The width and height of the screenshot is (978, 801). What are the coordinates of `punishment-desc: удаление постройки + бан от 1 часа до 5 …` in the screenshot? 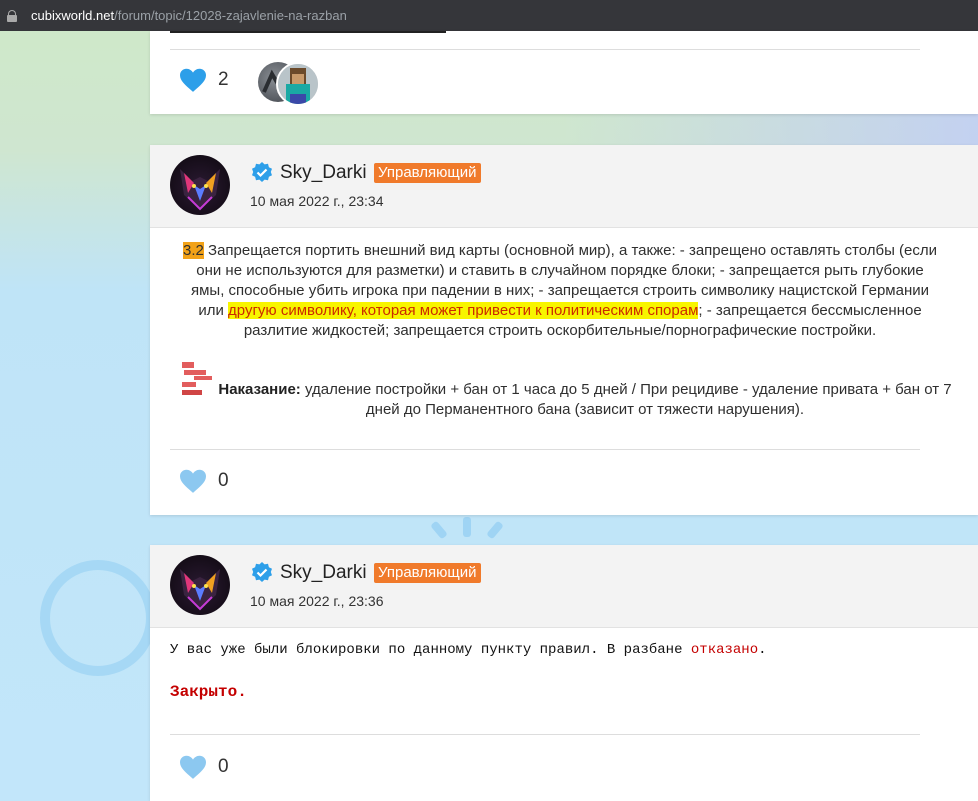 It's located at (626, 399).